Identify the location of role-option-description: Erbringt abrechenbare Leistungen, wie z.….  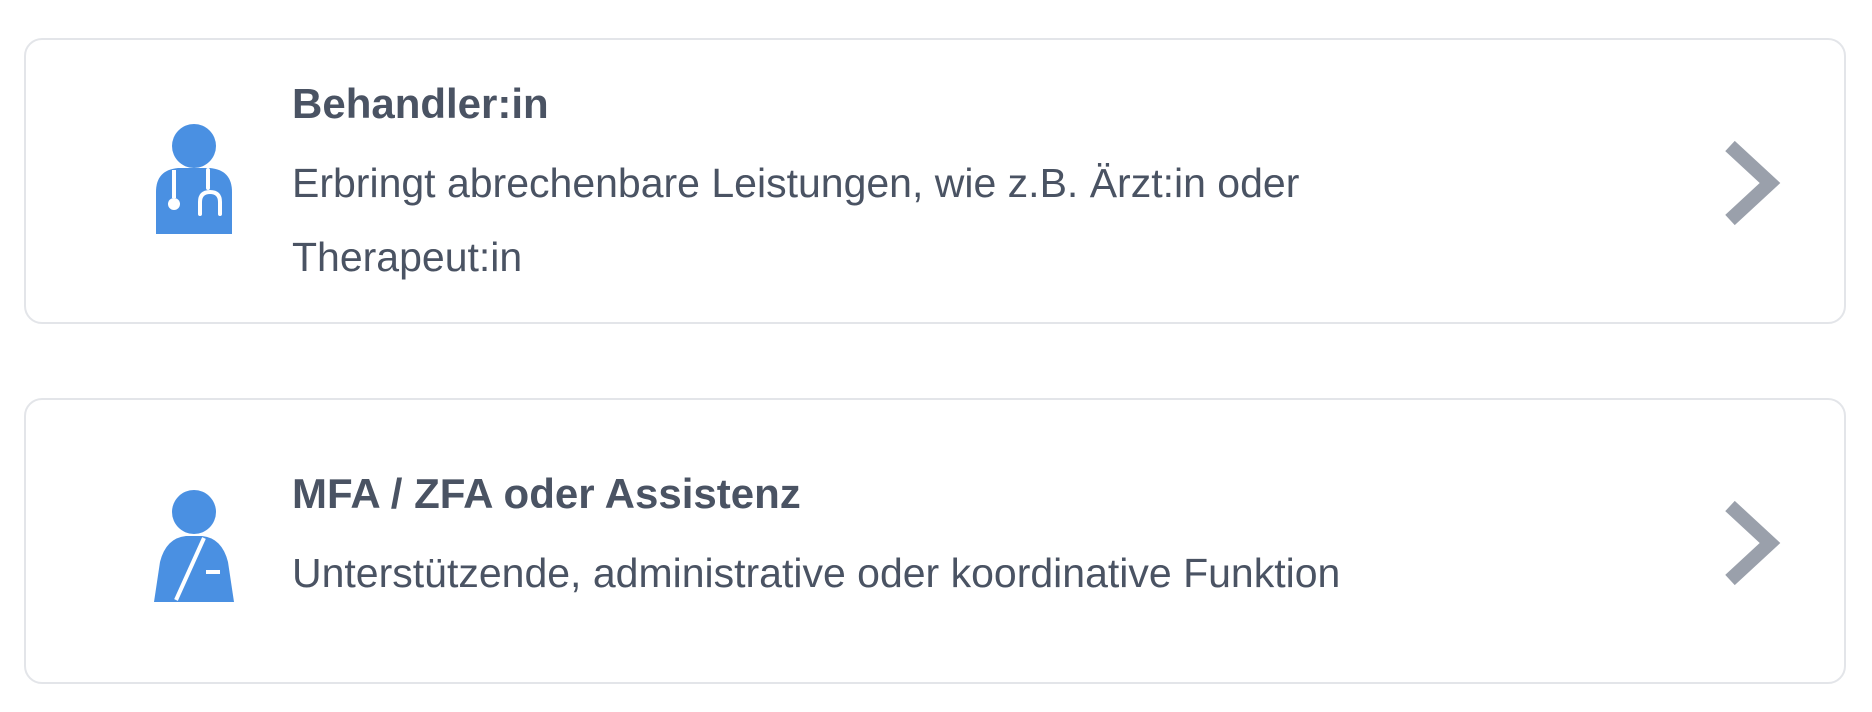
(796, 220).